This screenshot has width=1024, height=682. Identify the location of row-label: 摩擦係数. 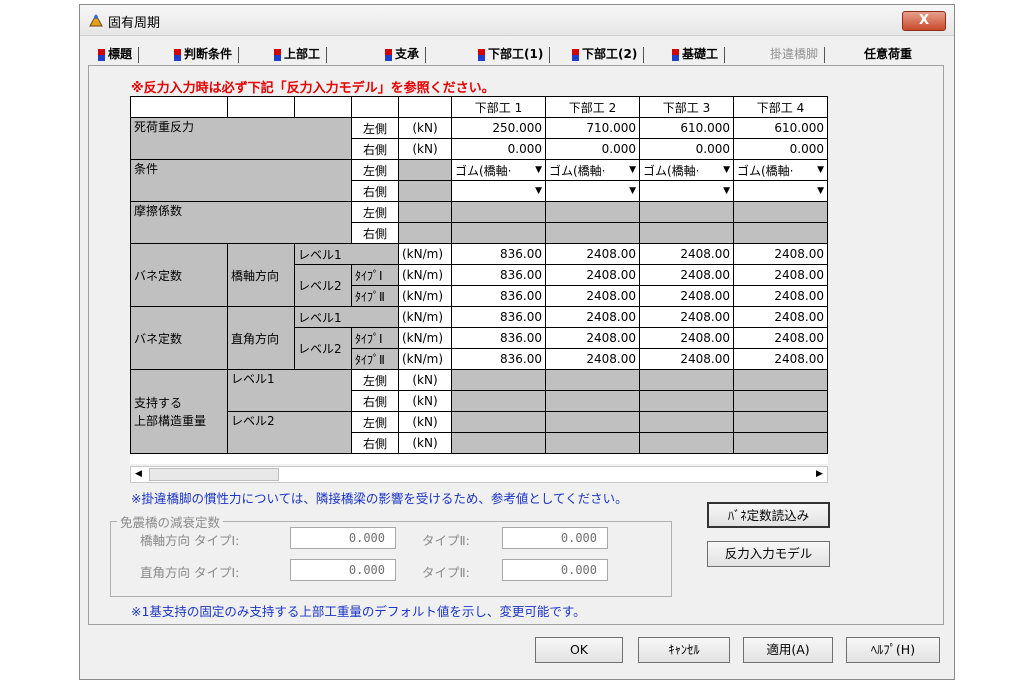
(241, 222).